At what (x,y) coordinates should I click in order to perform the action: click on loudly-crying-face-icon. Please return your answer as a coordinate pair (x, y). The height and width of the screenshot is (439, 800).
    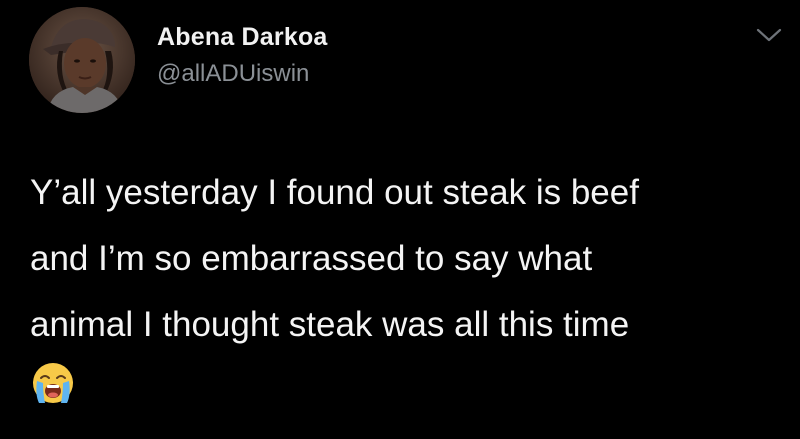
    Looking at the image, I should click on (53, 383).